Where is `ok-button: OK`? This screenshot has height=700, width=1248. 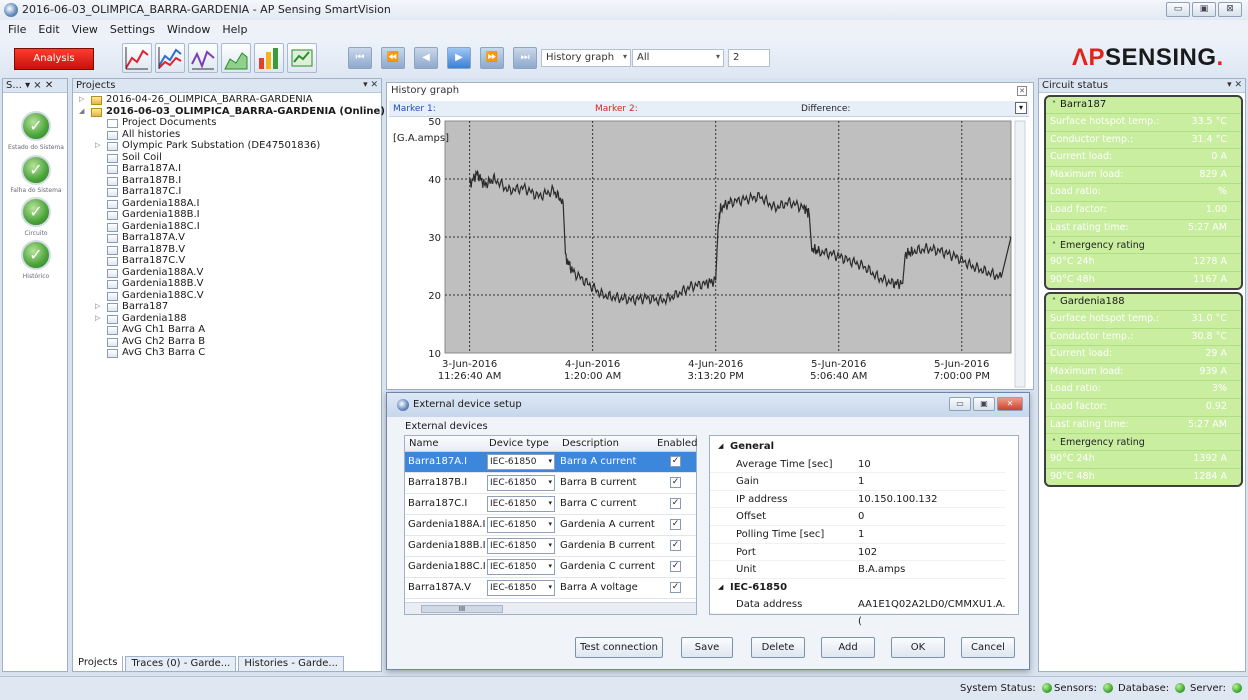 ok-button: OK is located at coordinates (918, 647).